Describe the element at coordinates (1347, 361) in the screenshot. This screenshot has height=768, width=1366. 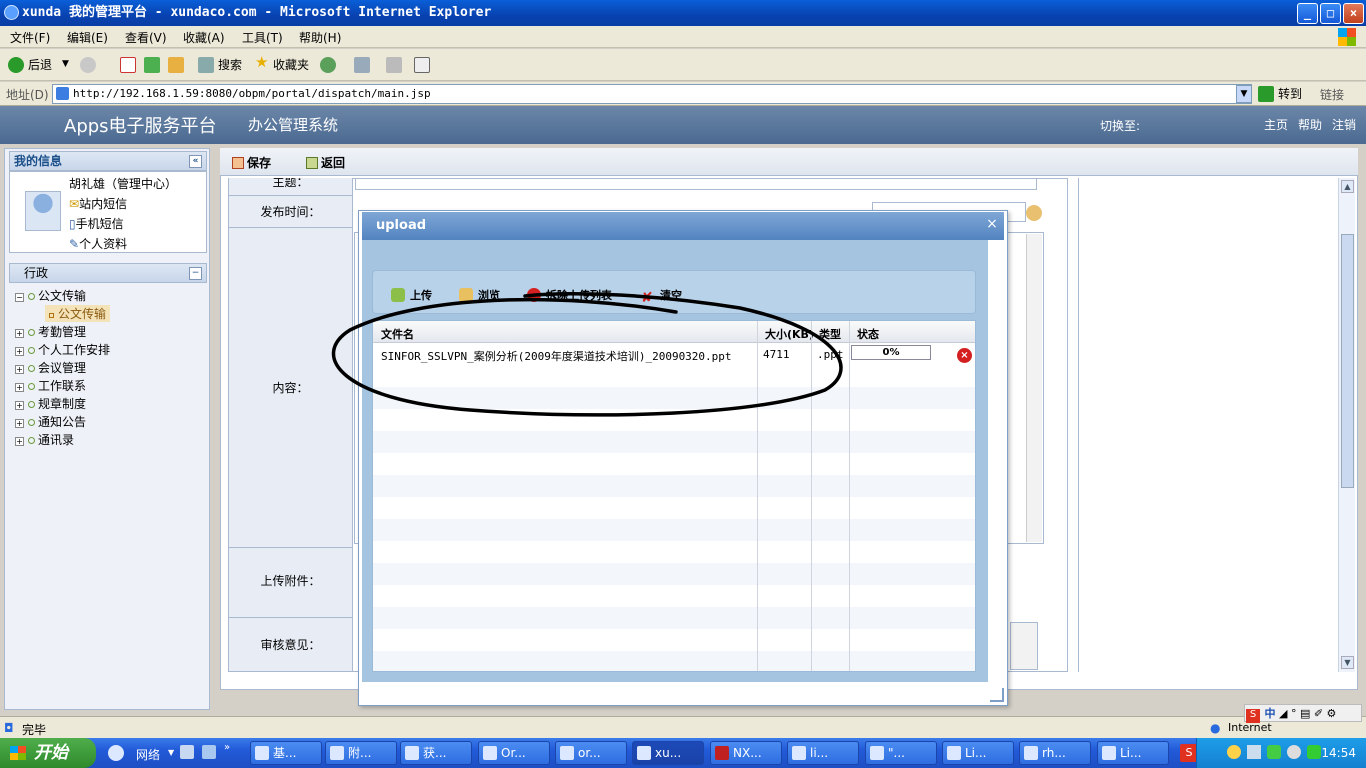
I see `scroll-thumb` at that location.